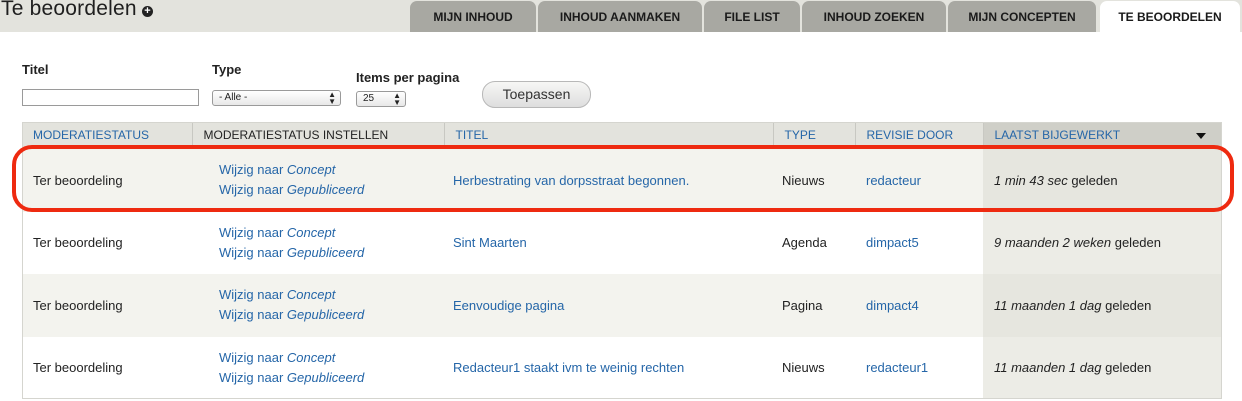 Image resolution: width=1242 pixels, height=401 pixels. Describe the element at coordinates (1022, 16) in the screenshot. I see `tab-mijn-concepten: Mijn concepten` at that location.